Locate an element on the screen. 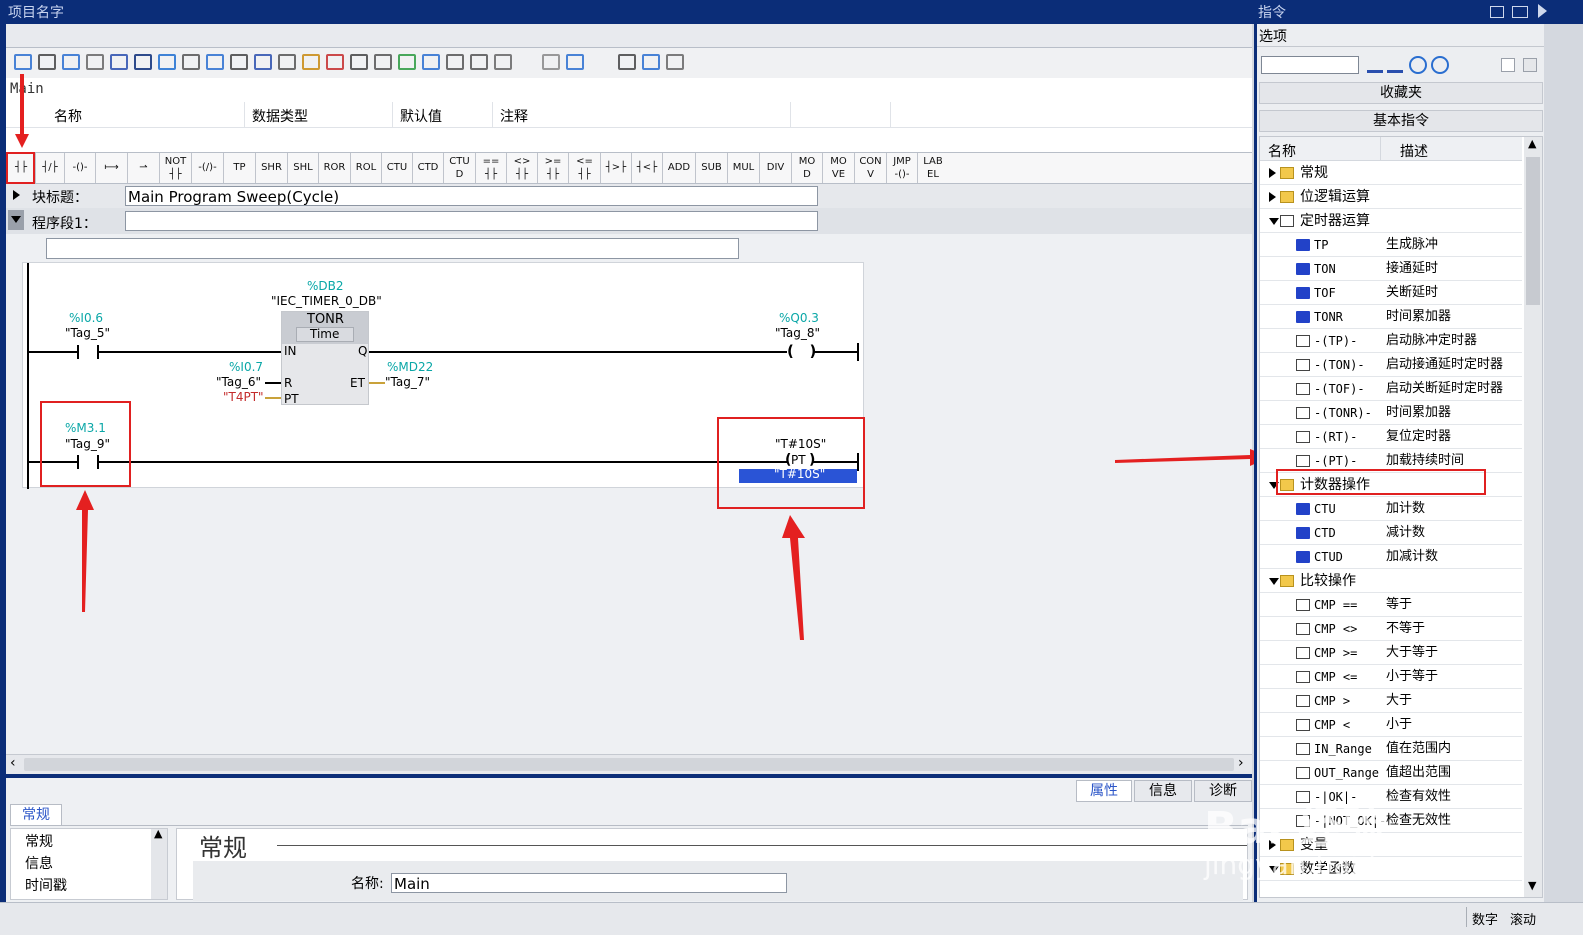  tree-row: 变量 is located at coordinates (1391, 845).